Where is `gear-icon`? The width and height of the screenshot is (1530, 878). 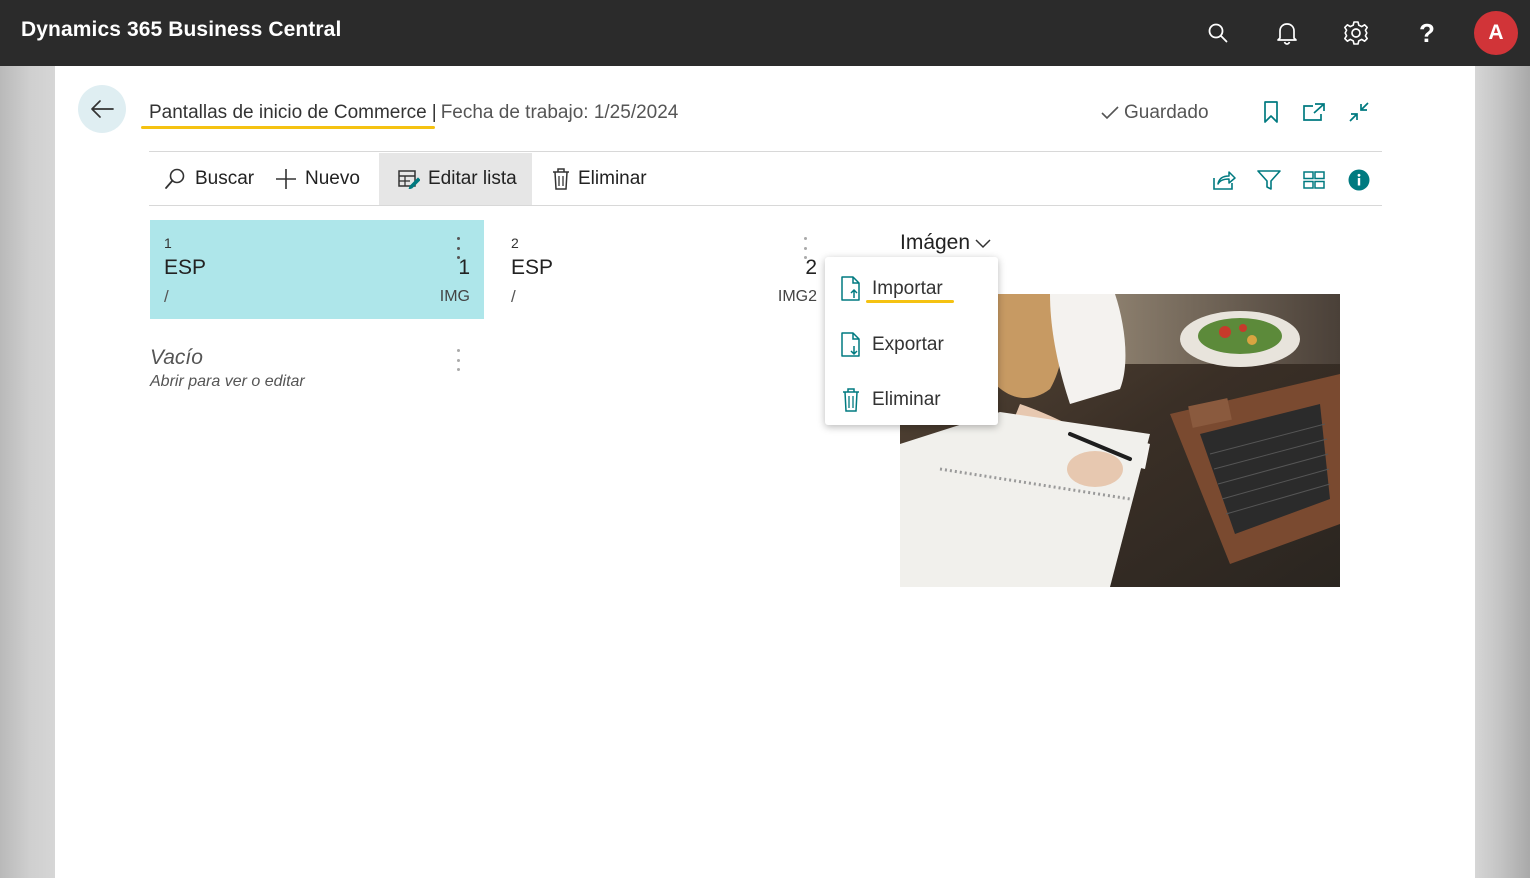 gear-icon is located at coordinates (1356, 33).